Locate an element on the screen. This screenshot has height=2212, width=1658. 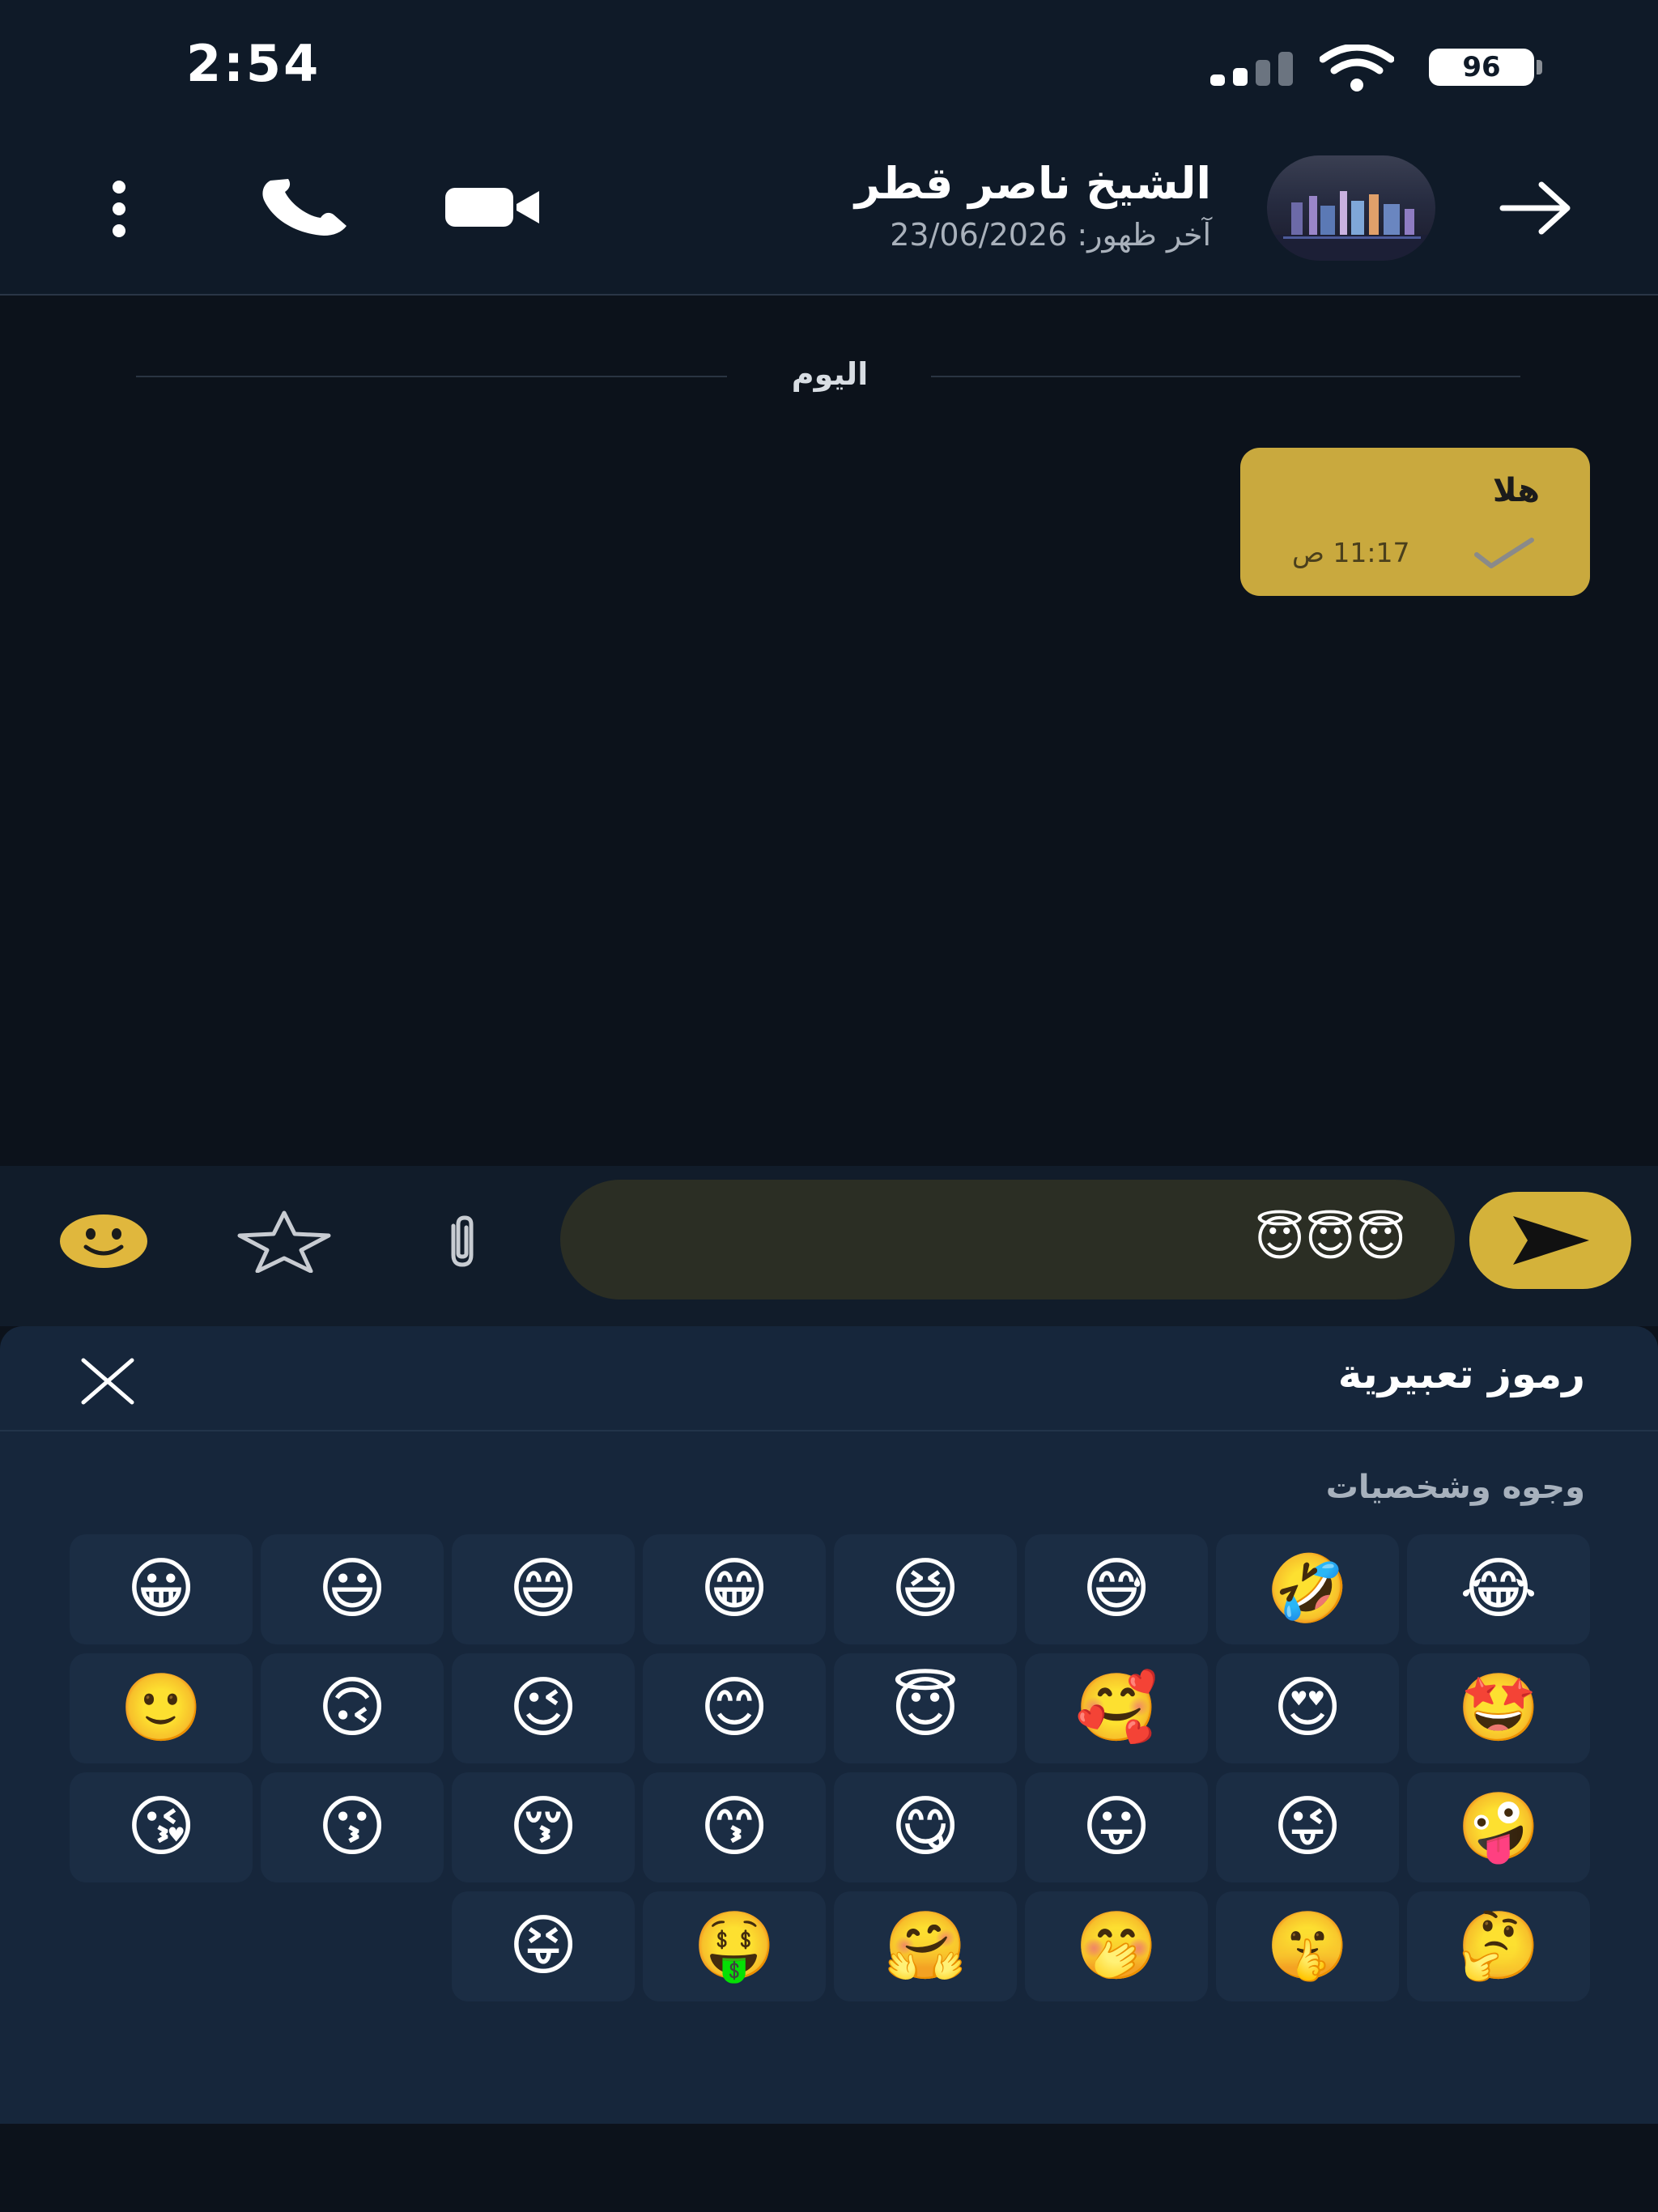
emoji-cell: 😀 is located at coordinates (161, 1589).